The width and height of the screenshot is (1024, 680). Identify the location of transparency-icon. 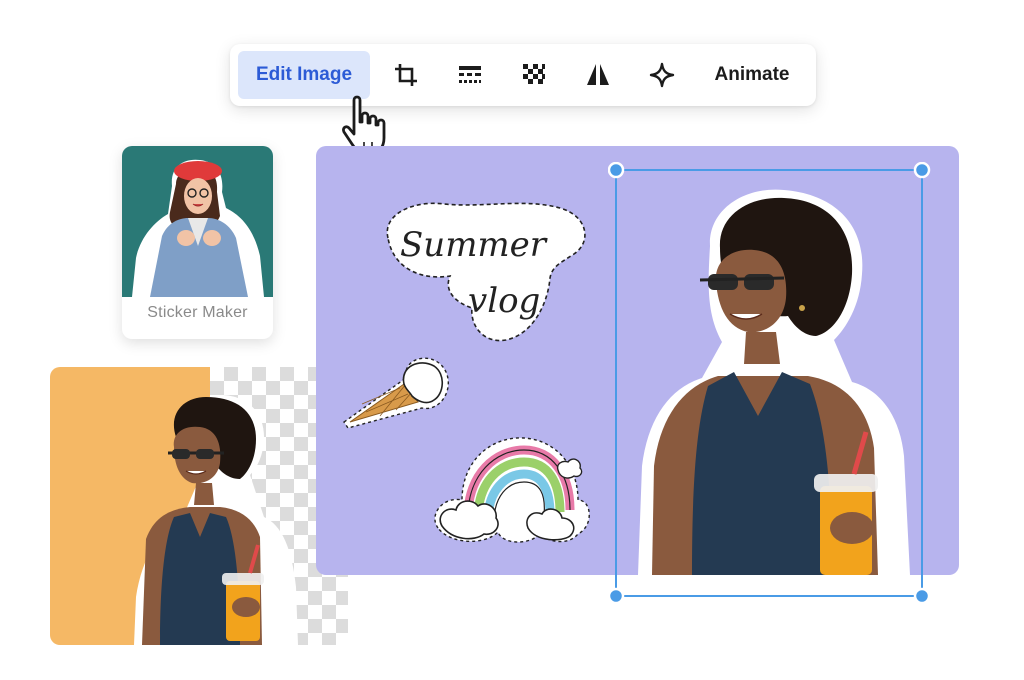
(534, 74).